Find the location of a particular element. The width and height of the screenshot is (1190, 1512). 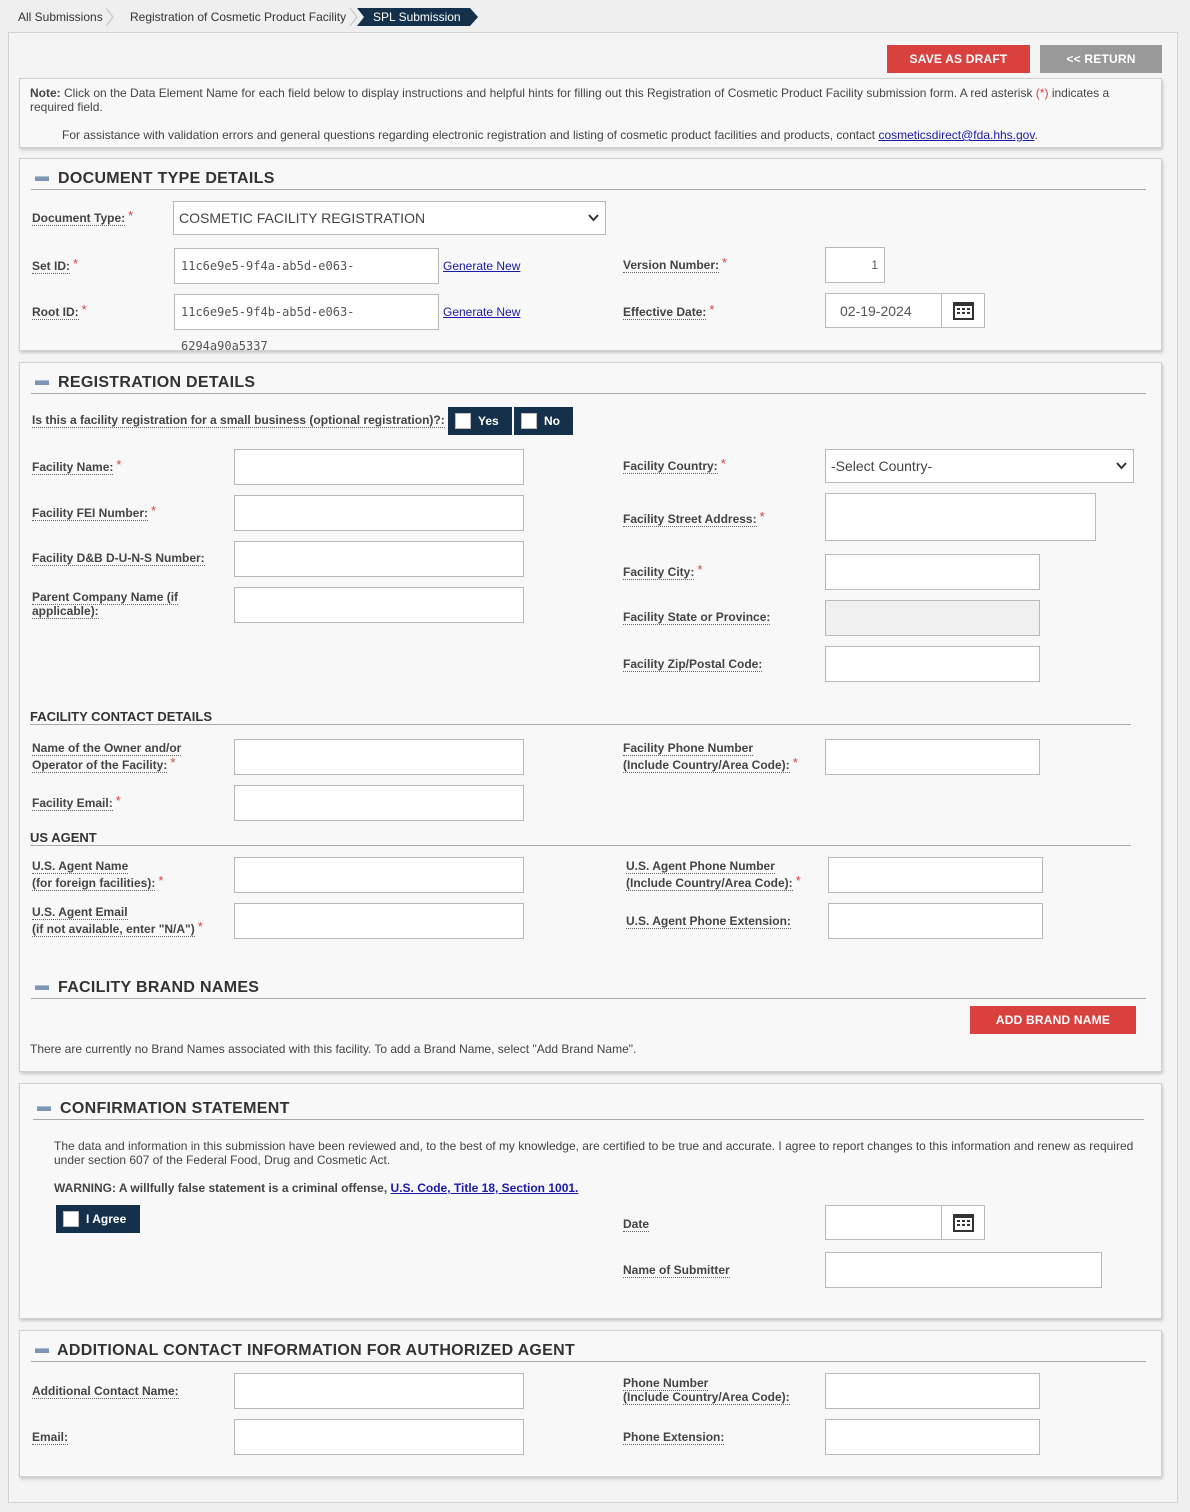

save-as-draft-button: SAVE AS DRAFT is located at coordinates (958, 59).